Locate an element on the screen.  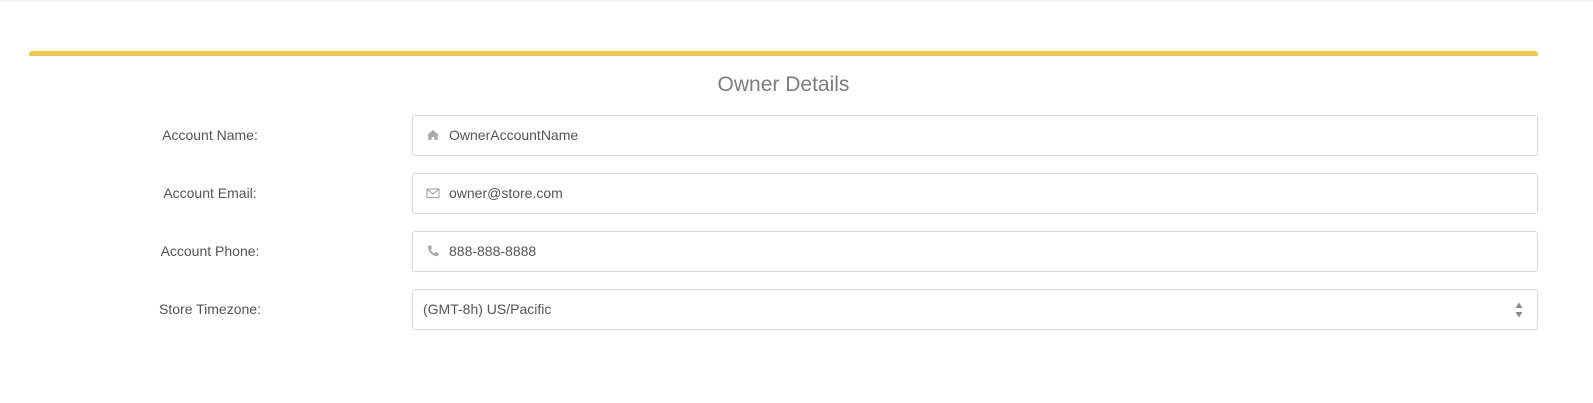
store-timezone-select: (GMT-8h) US/Pacific is located at coordinates (975, 309).